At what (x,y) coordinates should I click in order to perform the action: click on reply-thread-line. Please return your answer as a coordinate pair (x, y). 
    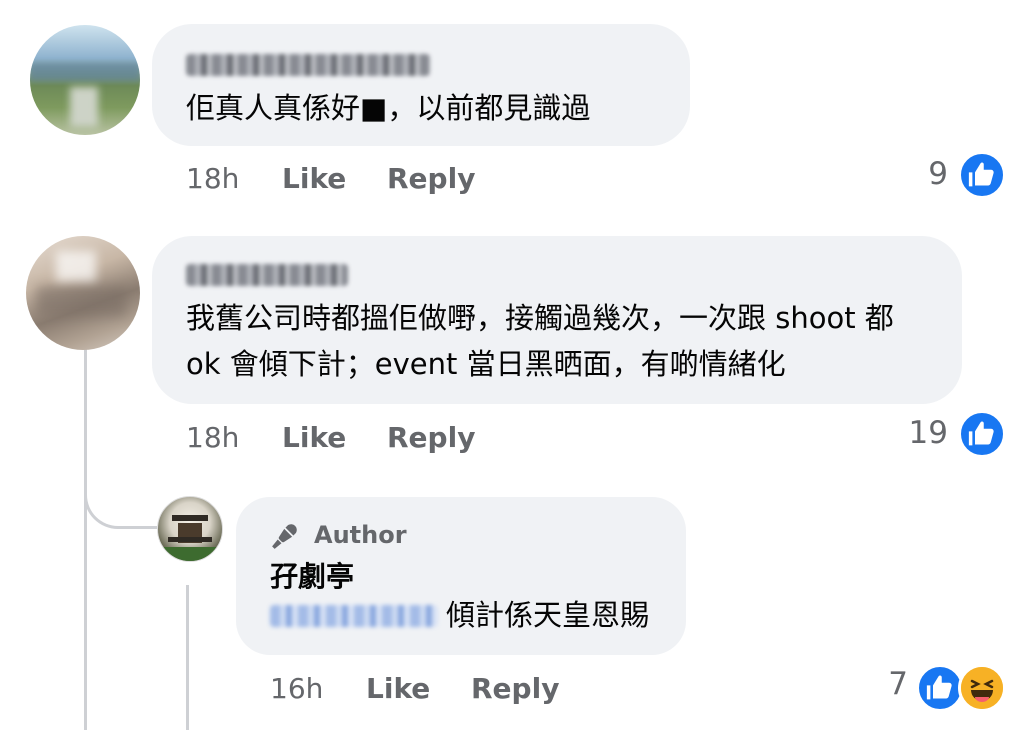
    Looking at the image, I should click on (187, 657).